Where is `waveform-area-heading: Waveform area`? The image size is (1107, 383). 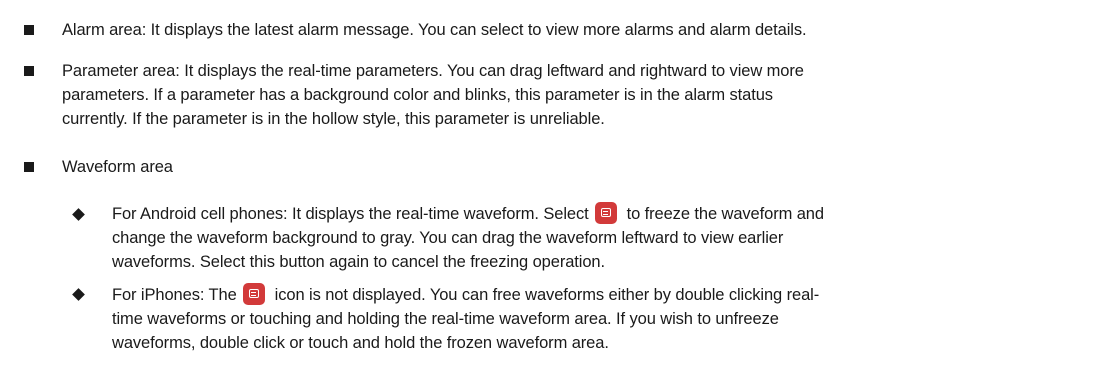 waveform-area-heading: Waveform area is located at coordinates (117, 167).